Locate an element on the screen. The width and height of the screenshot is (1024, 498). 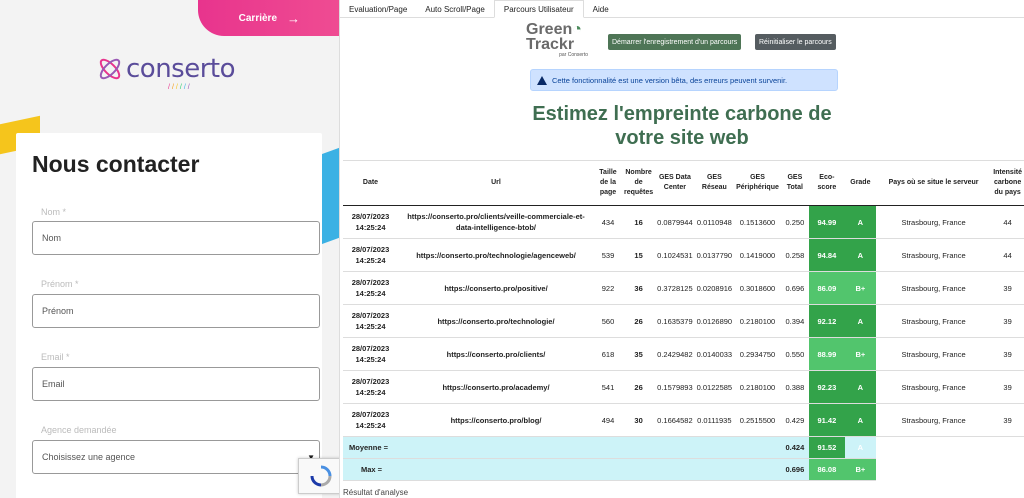
cell-dc: 0.0879944 is located at coordinates (675, 222).